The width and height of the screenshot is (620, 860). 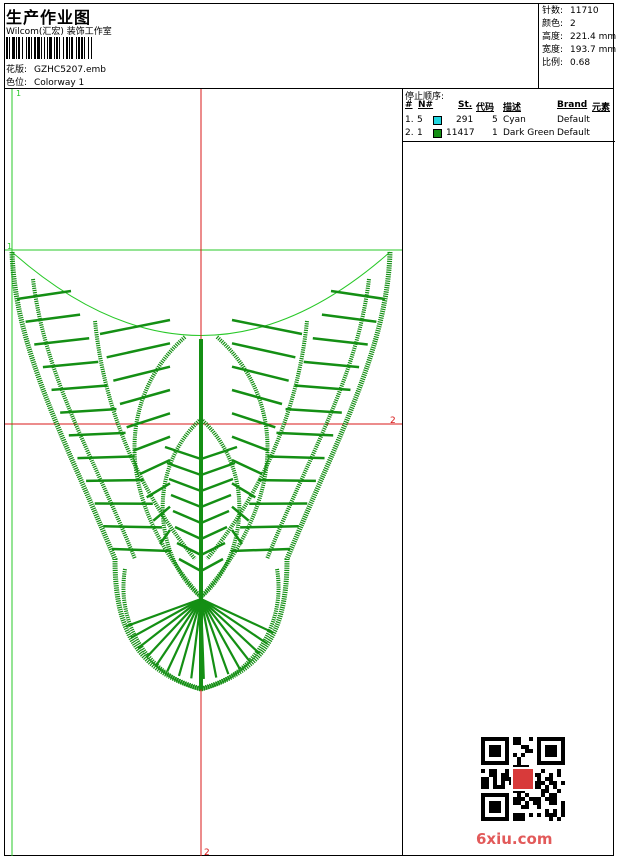 I want to click on row-description: Dark Green, so click(x=529, y=133).